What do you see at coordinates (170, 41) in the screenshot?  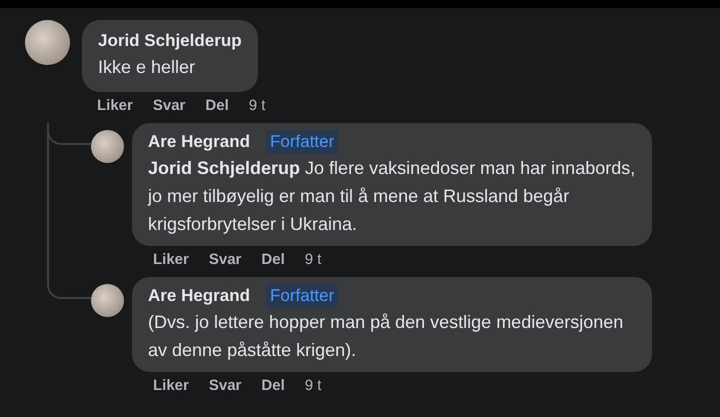 I see `comment-author: Jorid Schjelderup` at bounding box center [170, 41].